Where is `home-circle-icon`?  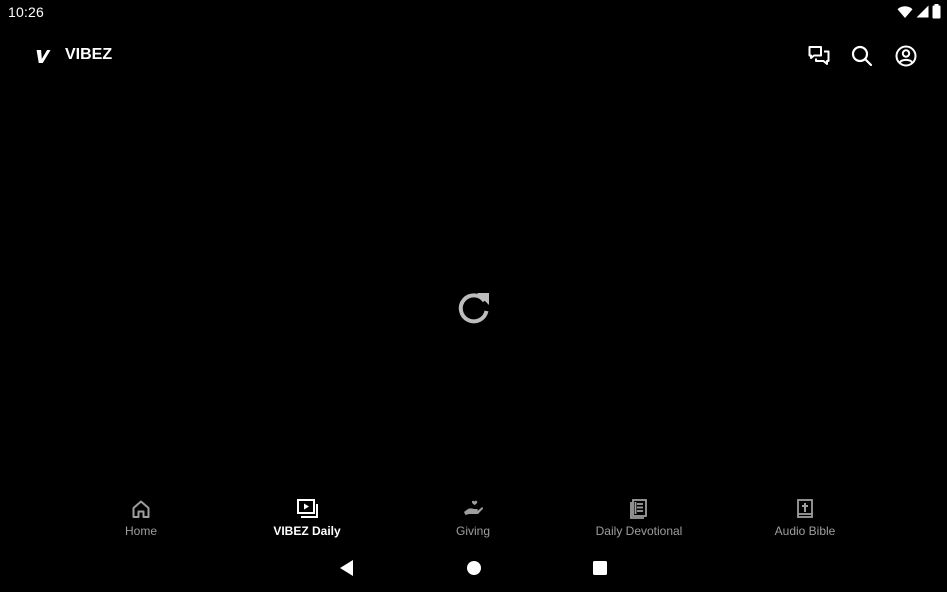 home-circle-icon is located at coordinates (474, 568).